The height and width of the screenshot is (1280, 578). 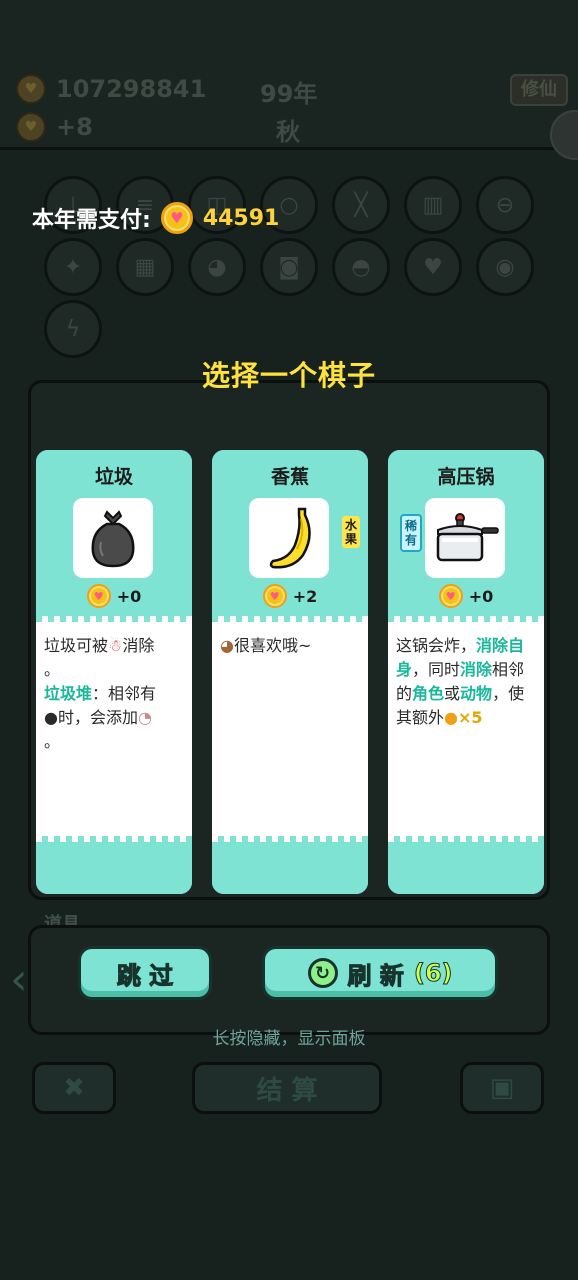 What do you see at coordinates (288, 132) in the screenshot?
I see `season-label: 秋` at bounding box center [288, 132].